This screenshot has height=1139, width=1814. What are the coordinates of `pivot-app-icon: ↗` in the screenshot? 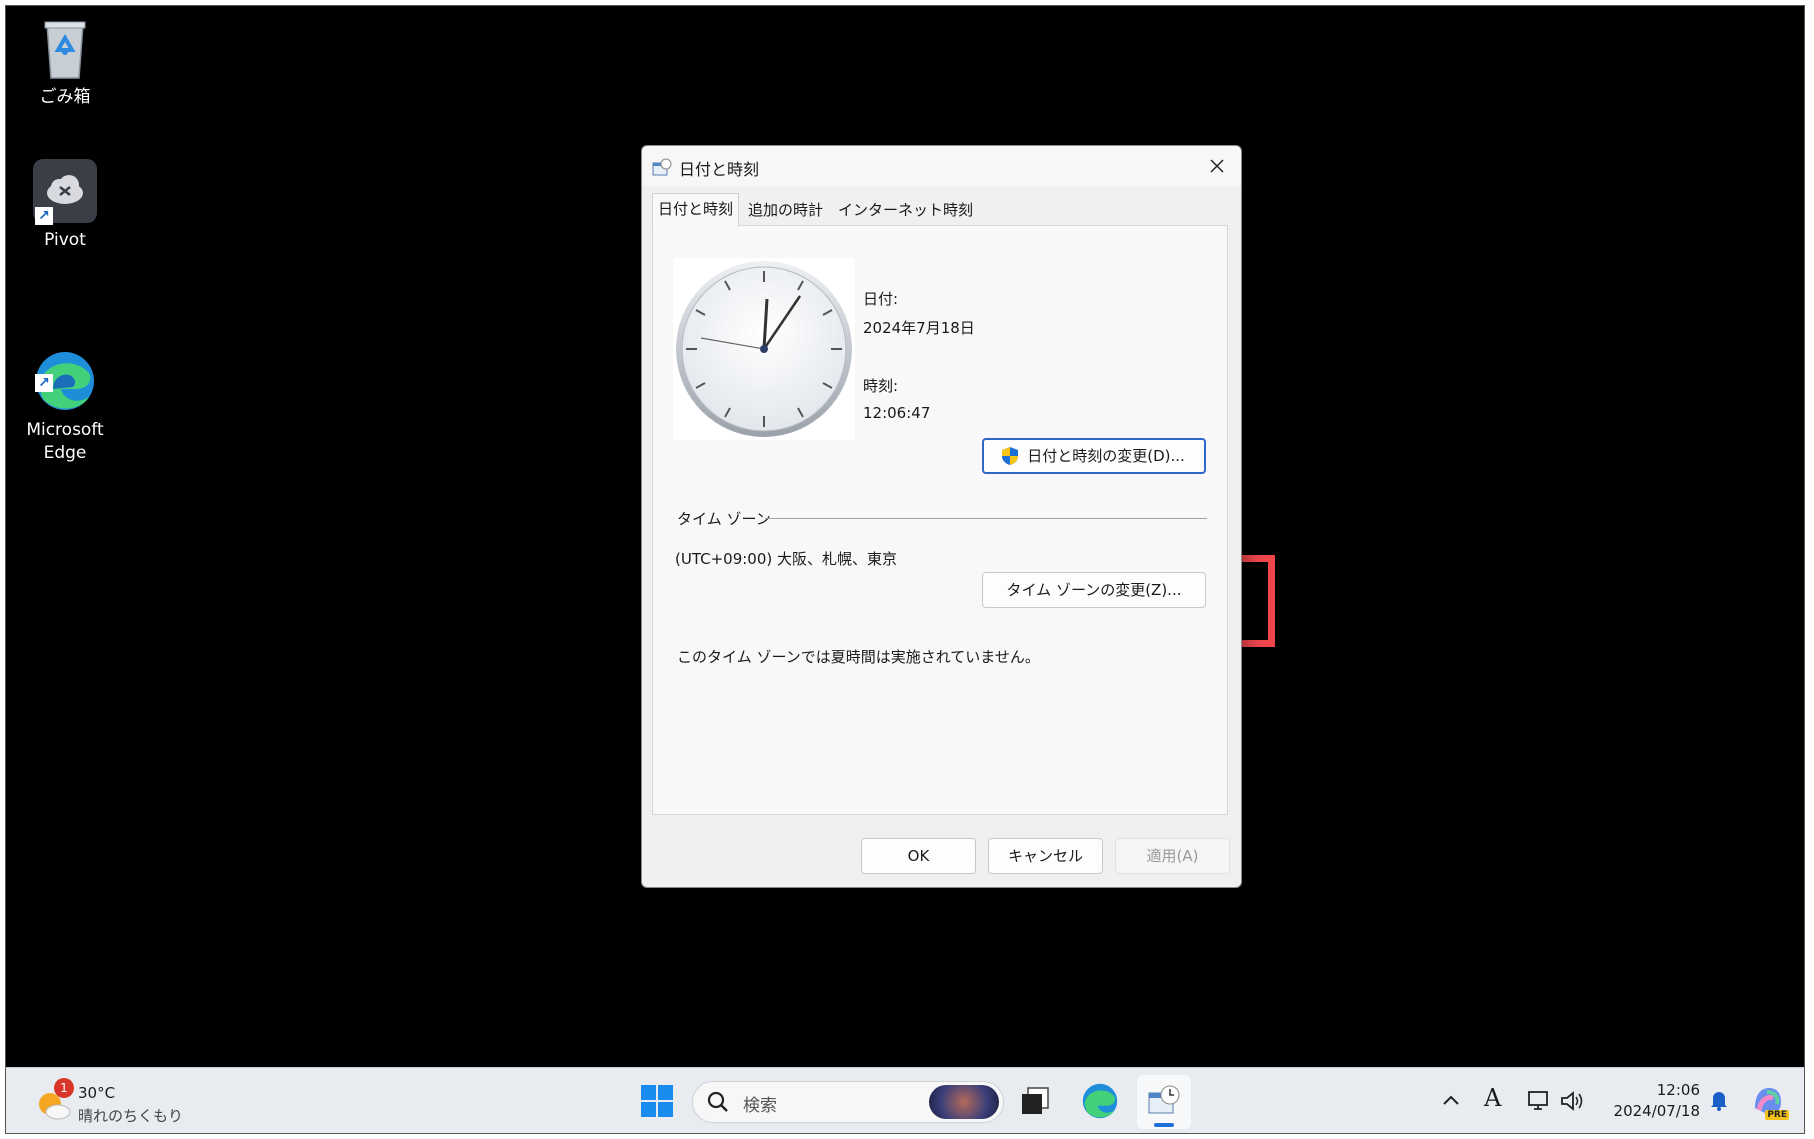 It's located at (65, 192).